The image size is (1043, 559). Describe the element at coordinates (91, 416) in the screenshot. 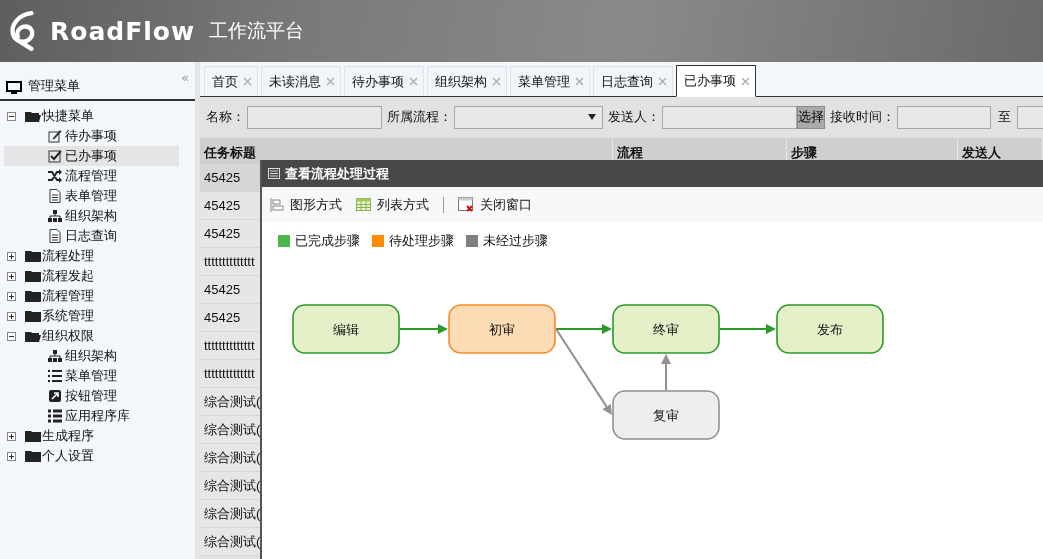

I see `menu-item: 应用程序库` at that location.